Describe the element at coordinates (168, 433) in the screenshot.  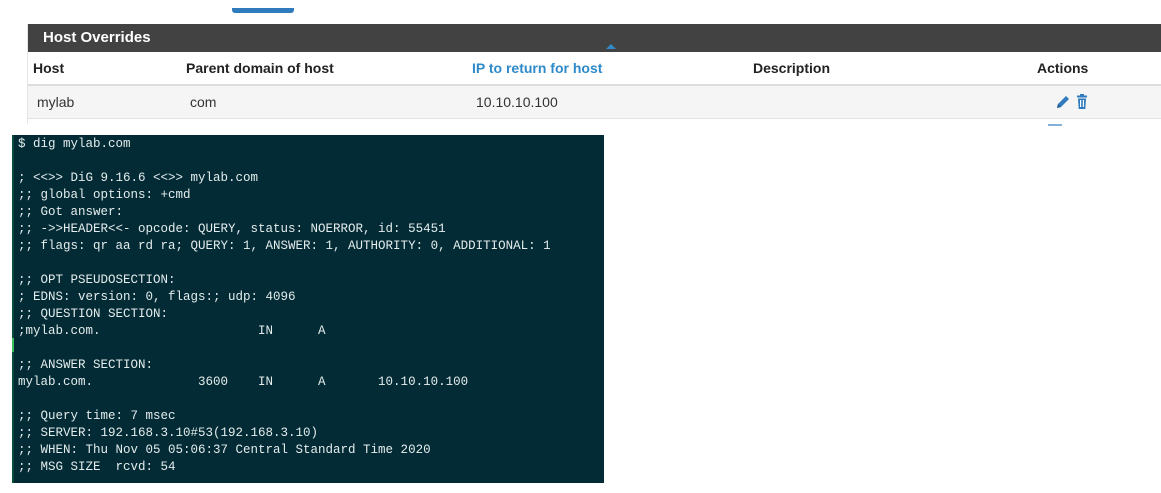
I see `terminal-line: ;; SERVER: 192.168.3.10#53(192.168.3.10)` at that location.